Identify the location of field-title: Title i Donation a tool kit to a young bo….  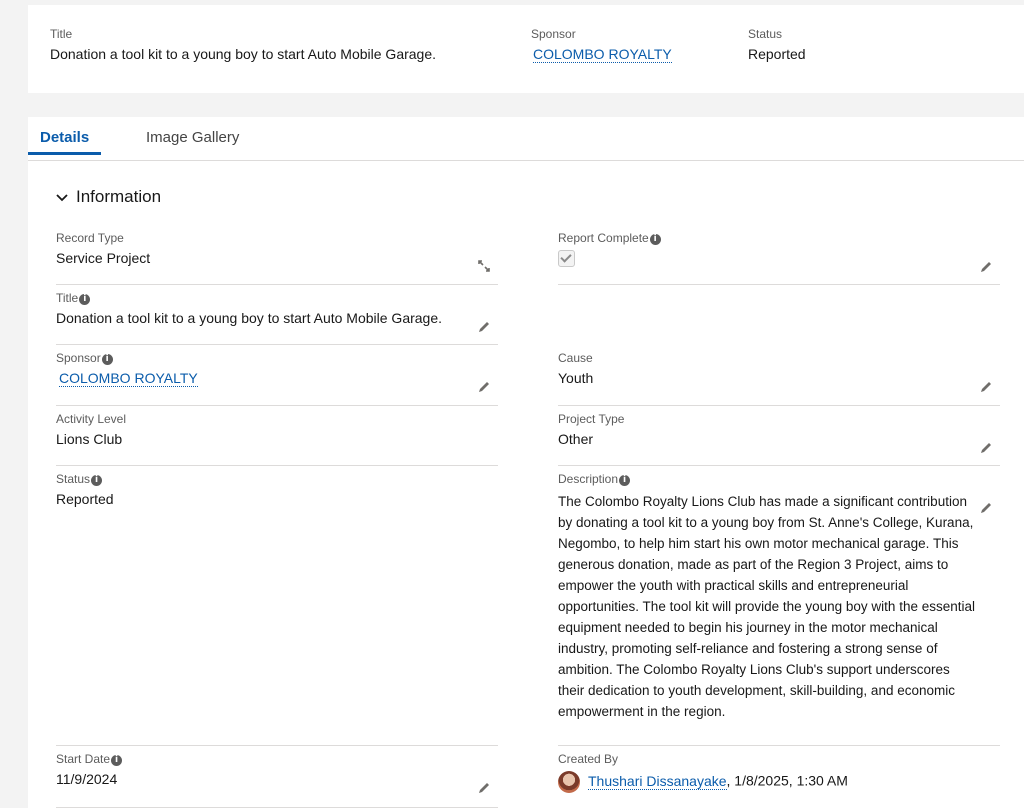
(277, 318).